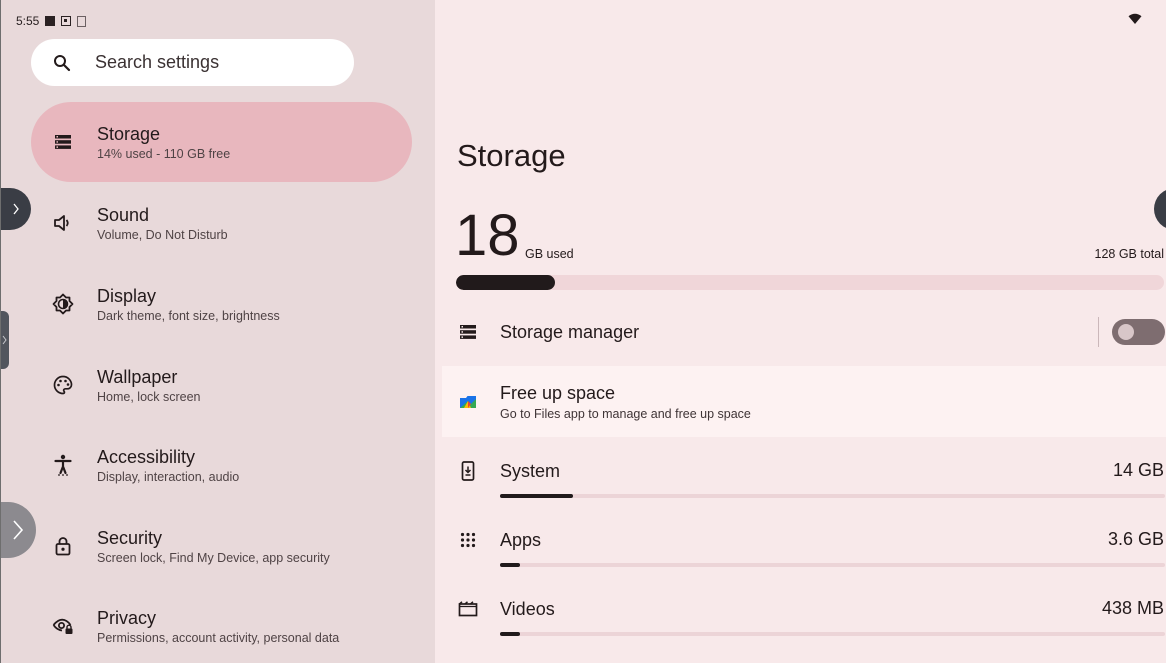 The image size is (1166, 663). I want to click on nav-title: Security, so click(130, 537).